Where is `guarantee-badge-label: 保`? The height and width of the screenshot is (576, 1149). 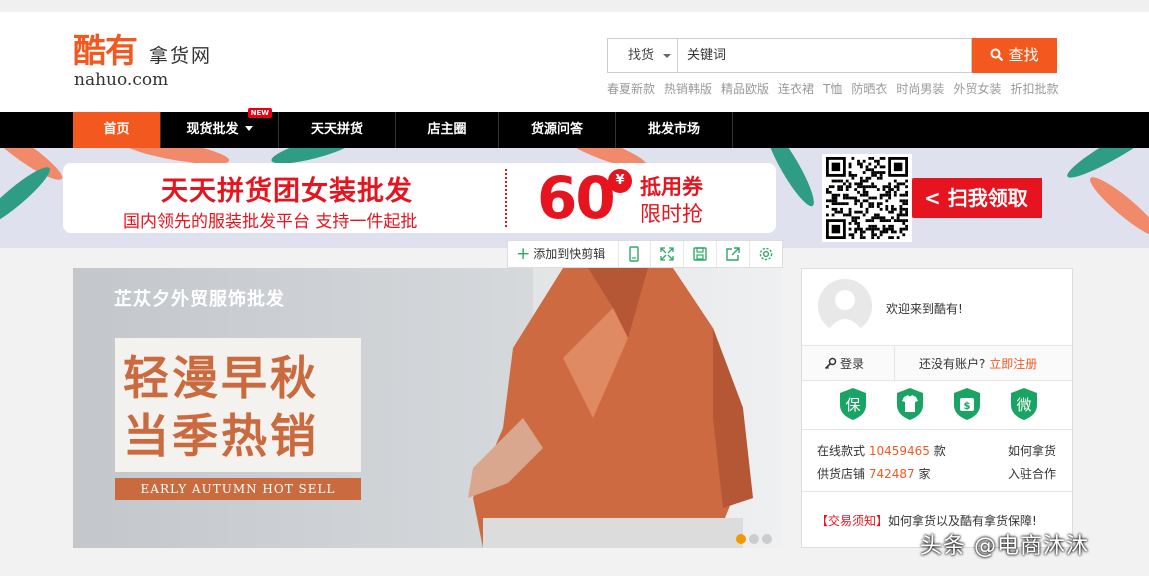
guarantee-badge-label: 保 is located at coordinates (852, 405).